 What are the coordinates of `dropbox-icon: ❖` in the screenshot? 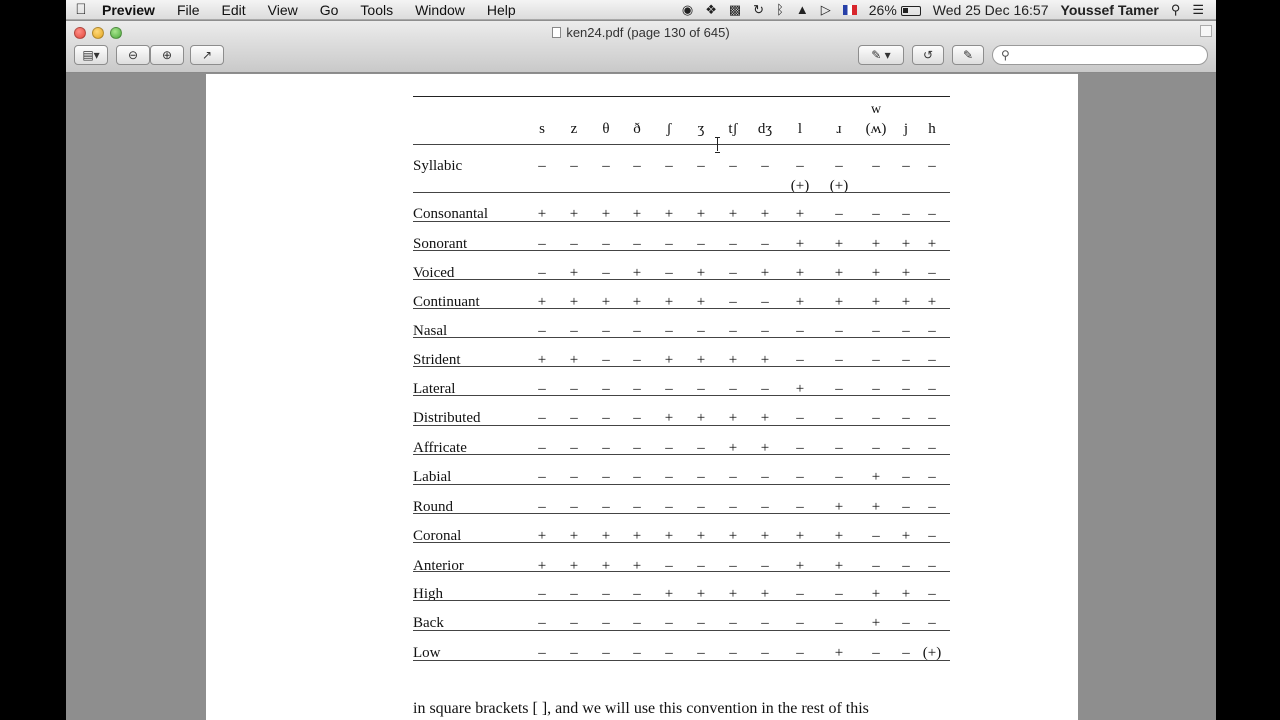 It's located at (711, 10).